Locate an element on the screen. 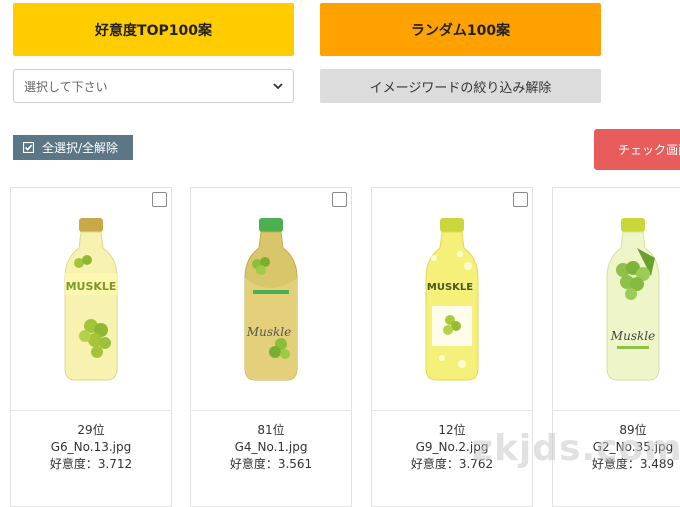  filename: G6_No.13.jpg is located at coordinates (91, 447).